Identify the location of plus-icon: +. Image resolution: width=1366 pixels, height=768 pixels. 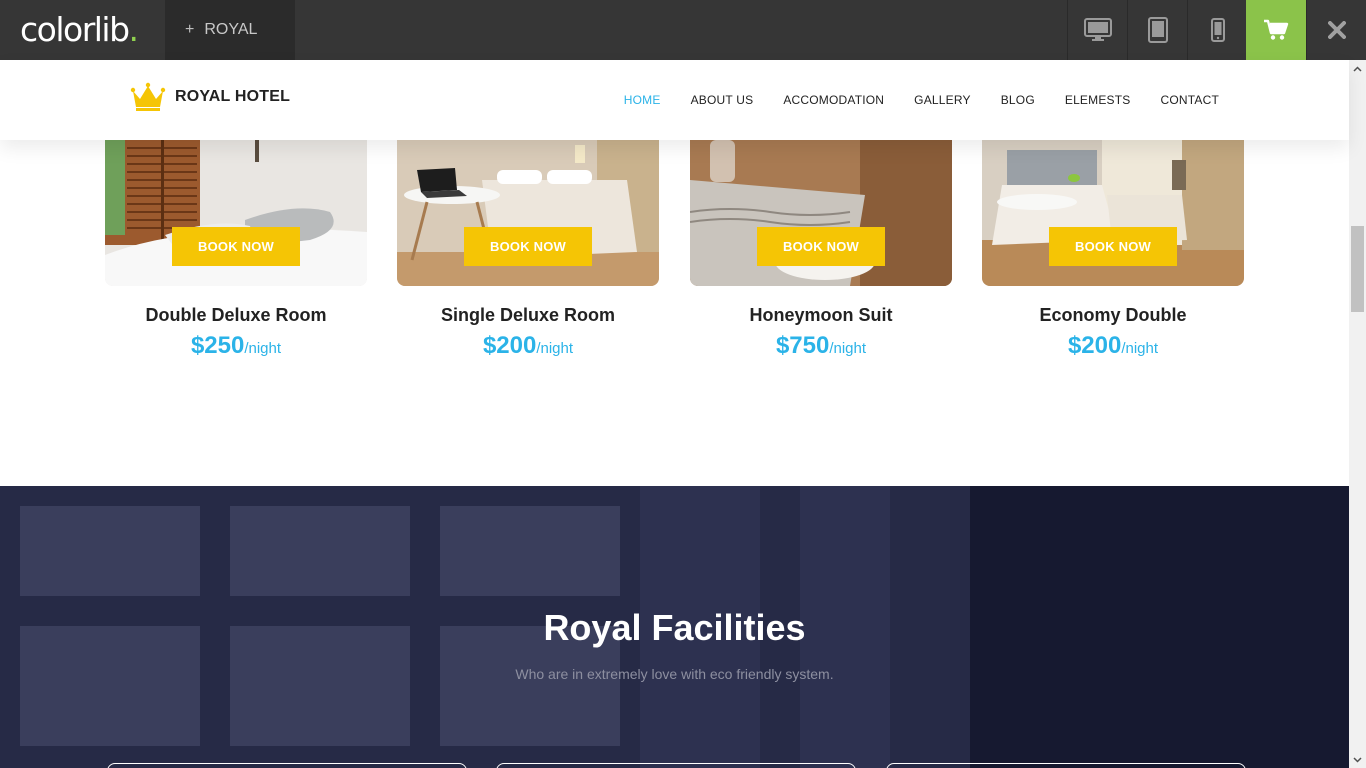
(190, 29).